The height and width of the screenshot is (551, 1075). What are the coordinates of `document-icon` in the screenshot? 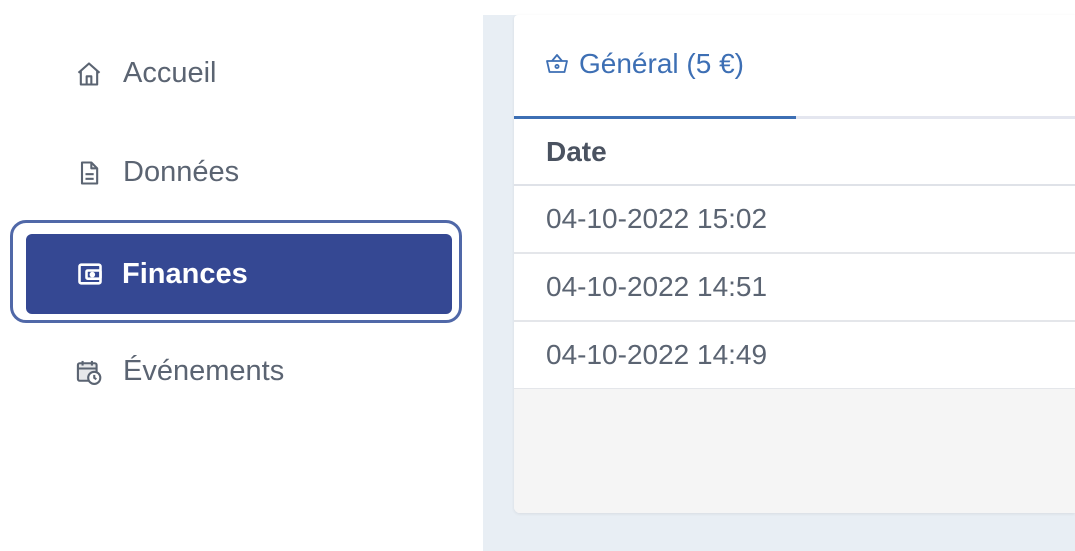 It's located at (89, 173).